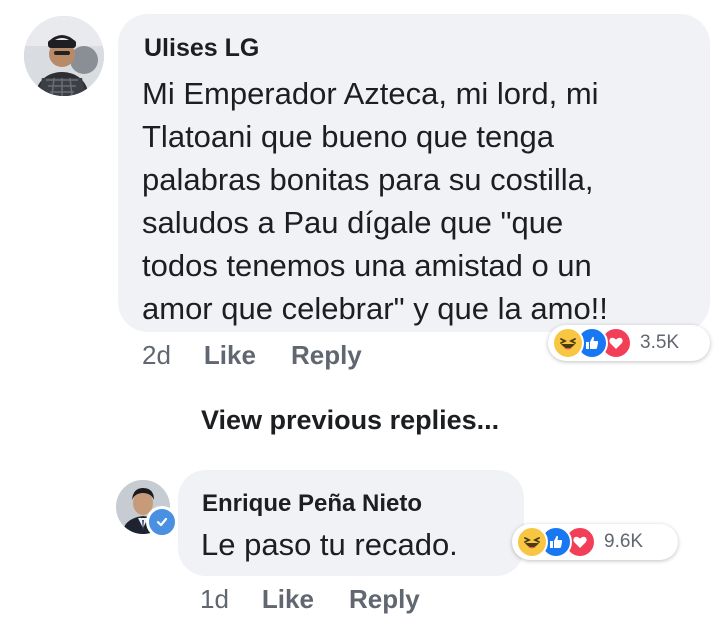 The height and width of the screenshot is (634, 725). Describe the element at coordinates (329, 544) in the screenshot. I see `reply-text: Le paso tu recado.` at that location.